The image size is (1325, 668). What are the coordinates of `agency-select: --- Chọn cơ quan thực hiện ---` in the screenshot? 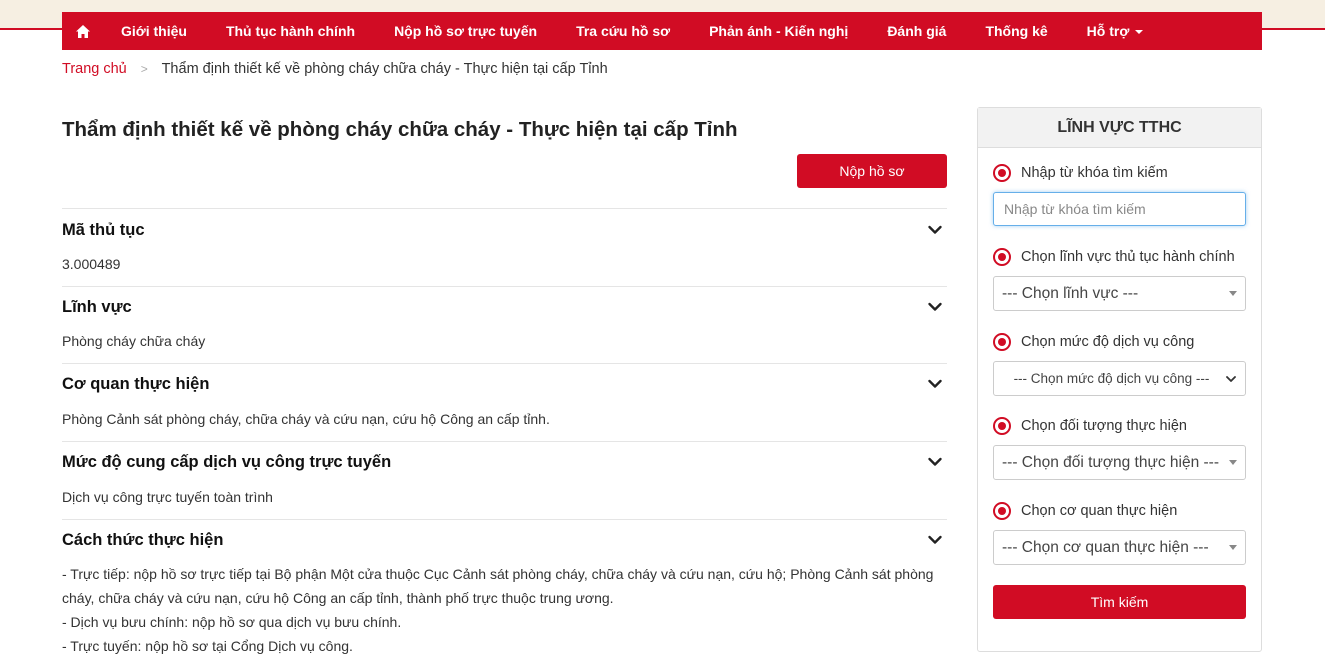 It's located at (1119, 547).